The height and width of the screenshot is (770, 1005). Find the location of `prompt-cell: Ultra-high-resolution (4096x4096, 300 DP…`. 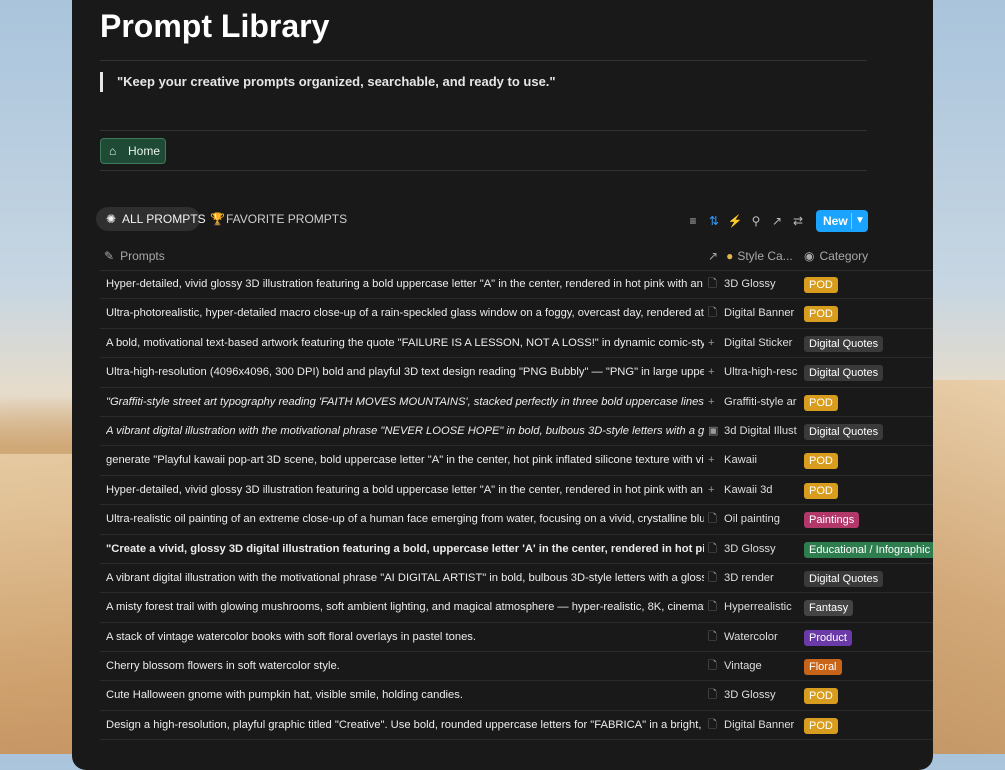

prompt-cell: Ultra-high-resolution (4096x4096, 300 DP… is located at coordinates (405, 372).